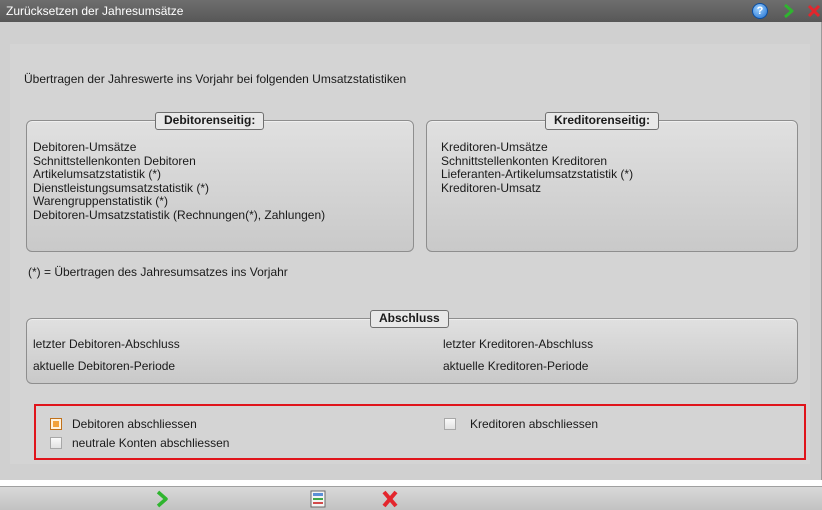 The height and width of the screenshot is (510, 822). I want to click on list-item: Debitoren-Umsätze, so click(85, 147).